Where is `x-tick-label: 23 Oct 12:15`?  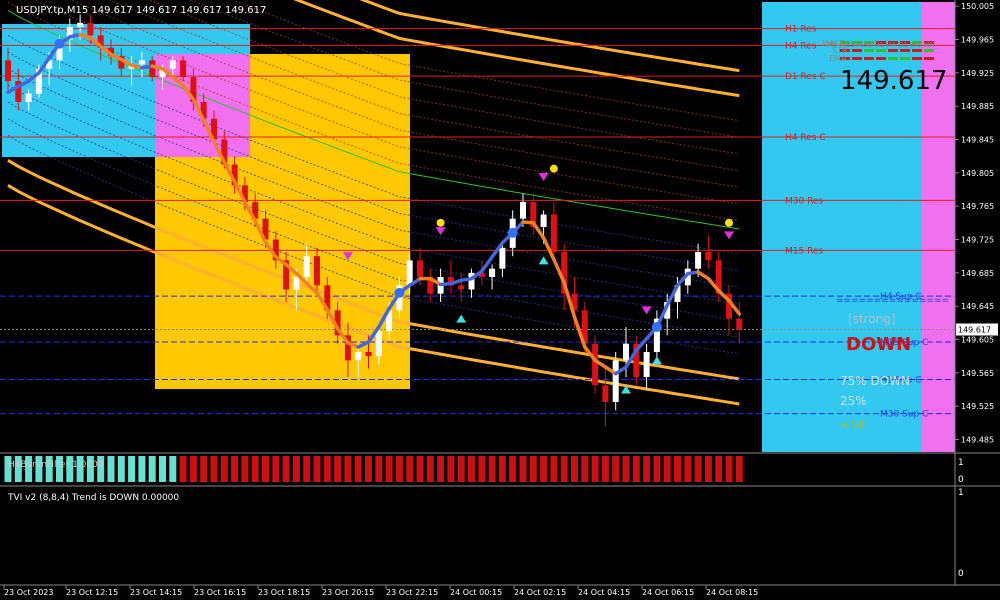 x-tick-label: 23 Oct 12:15 is located at coordinates (92, 592).